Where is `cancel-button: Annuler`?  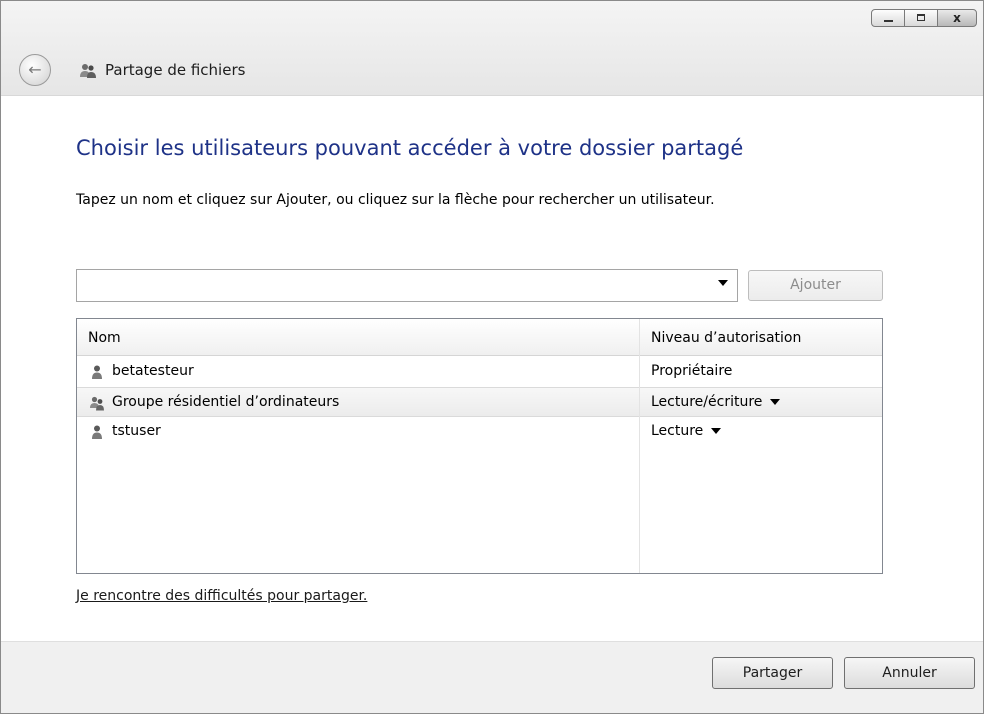 cancel-button: Annuler is located at coordinates (909, 673).